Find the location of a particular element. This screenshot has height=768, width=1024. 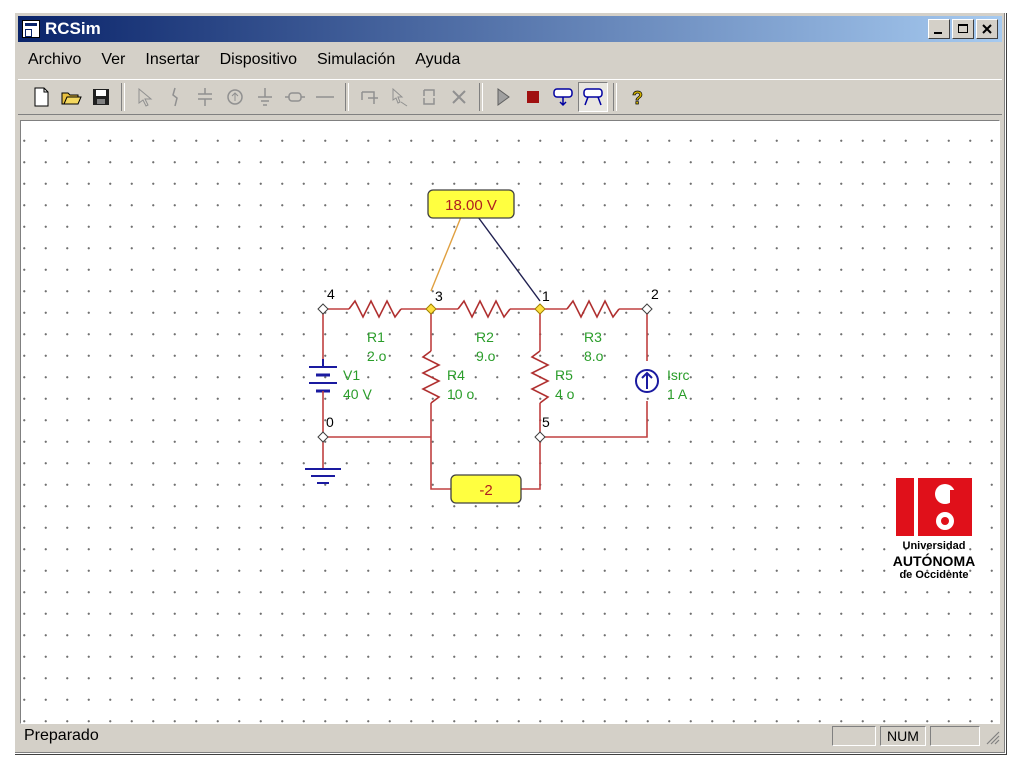

menu-ayuda: Ayuda is located at coordinates (437, 60).